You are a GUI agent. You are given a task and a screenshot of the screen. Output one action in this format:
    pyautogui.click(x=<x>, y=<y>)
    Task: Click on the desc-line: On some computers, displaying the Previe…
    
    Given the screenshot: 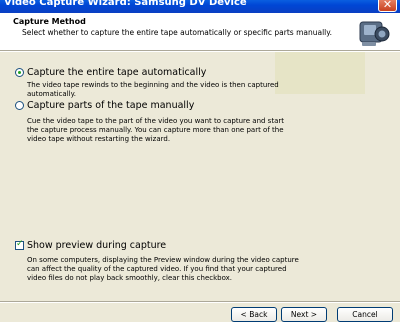 What is the action you would take?
    pyautogui.click(x=163, y=260)
    